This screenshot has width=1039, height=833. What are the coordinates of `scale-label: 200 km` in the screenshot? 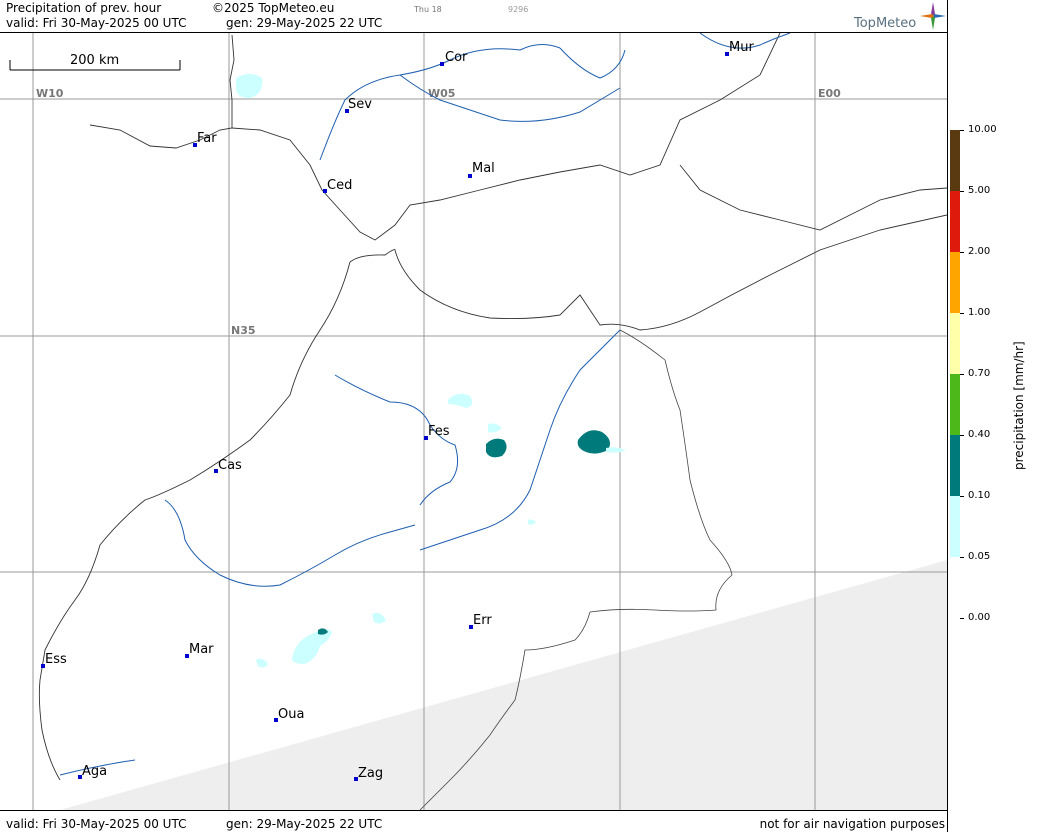 It's located at (94, 60).